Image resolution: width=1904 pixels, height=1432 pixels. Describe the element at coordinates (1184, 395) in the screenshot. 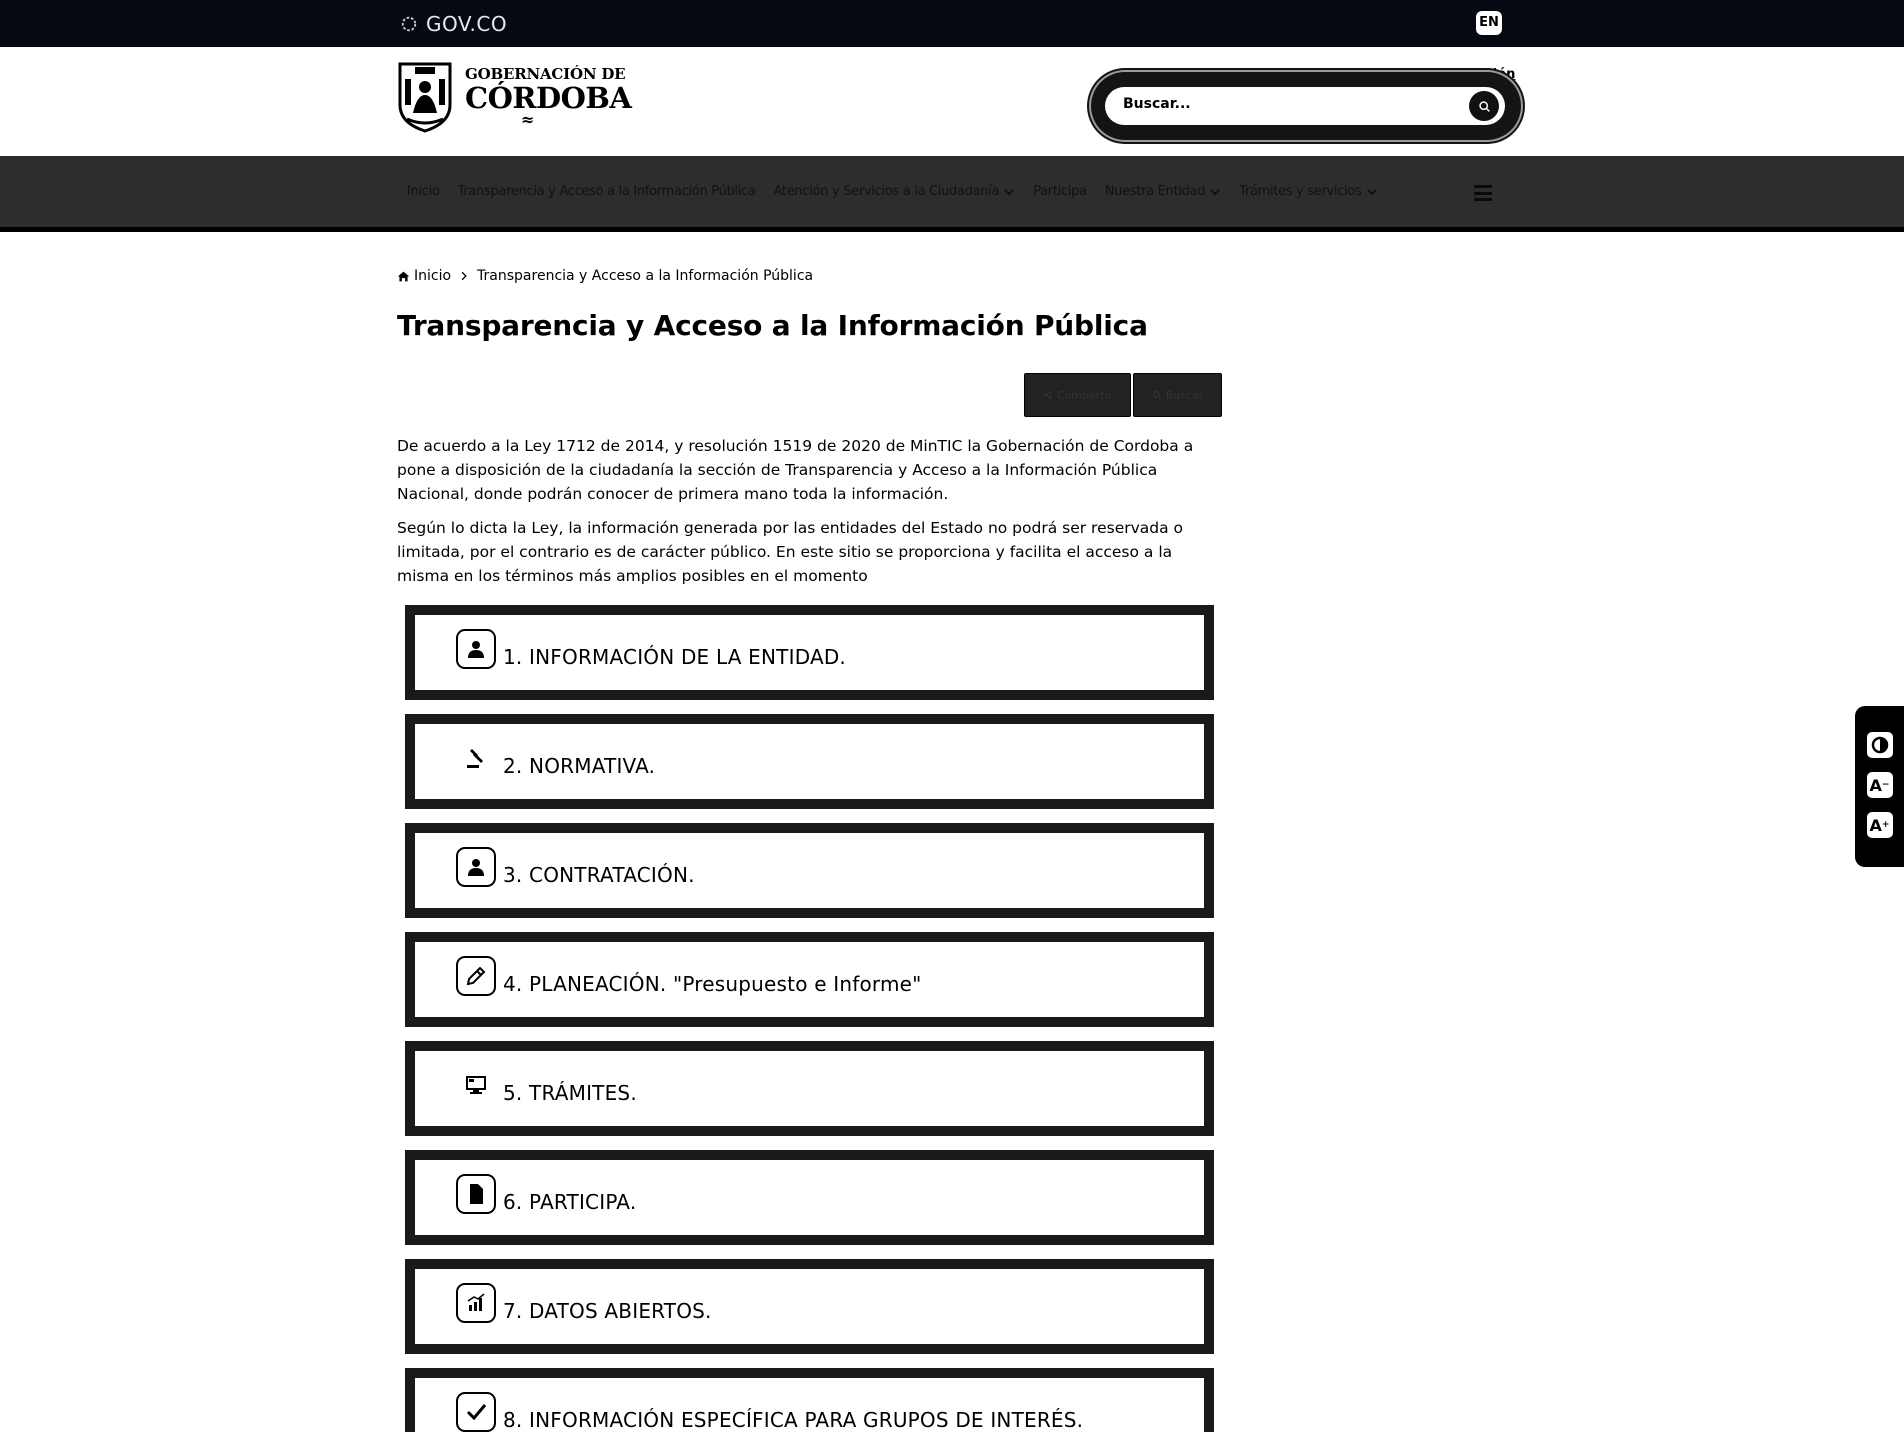

I see `search-page-label: Buscar` at that location.